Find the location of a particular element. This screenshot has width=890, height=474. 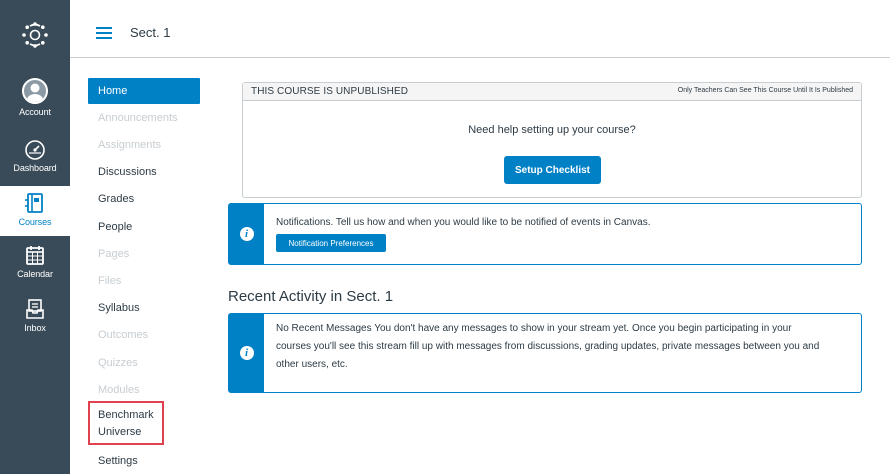

nav-inbox: Inbox is located at coordinates (35, 315).